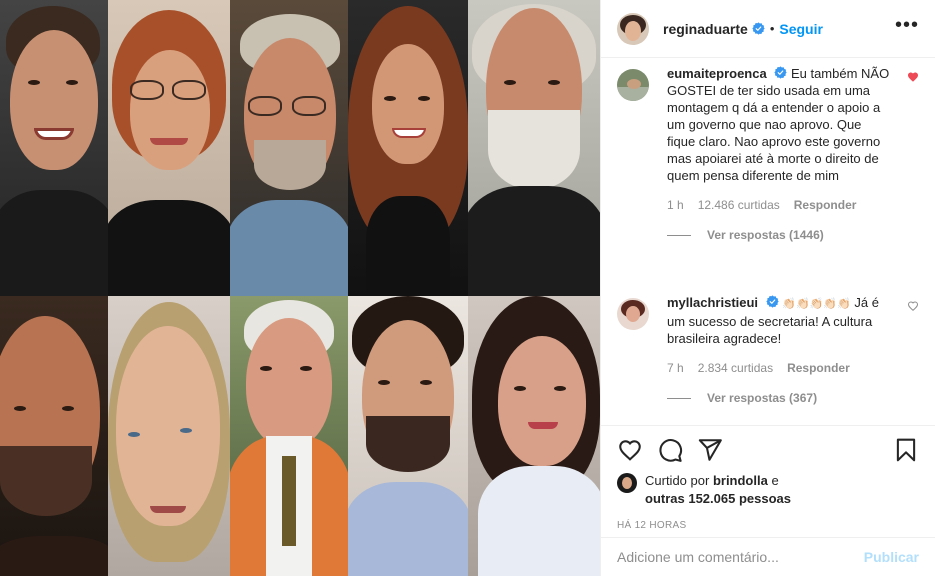  I want to click on others-likes-count: outras 152.065 pessoas, so click(718, 498).